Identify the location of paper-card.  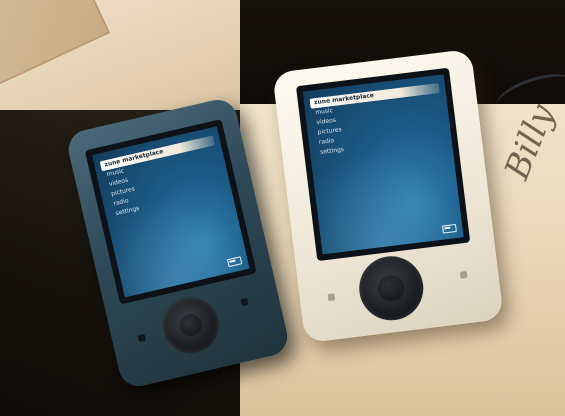
(55, 43).